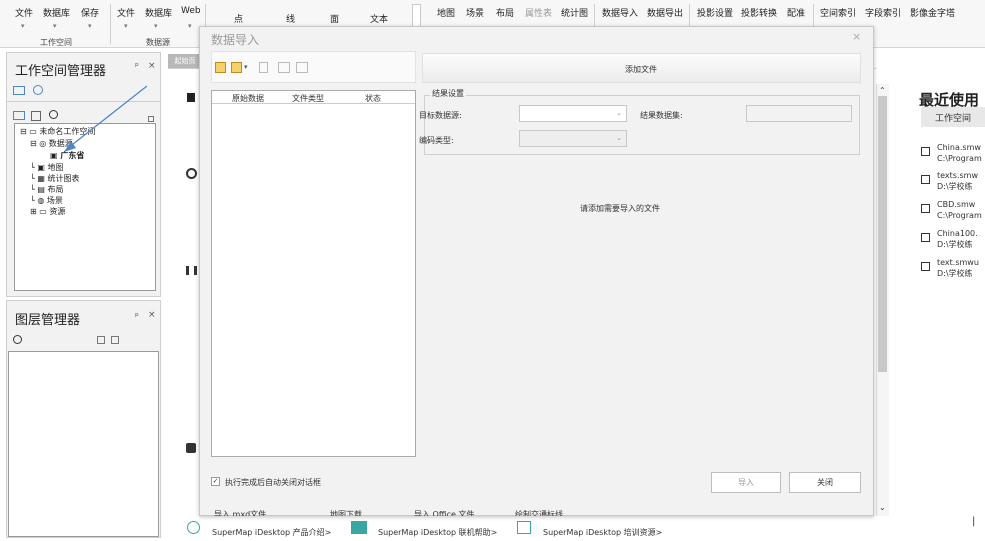 The width and height of the screenshot is (985, 541). I want to click on move-up-icon, so click(101, 340).